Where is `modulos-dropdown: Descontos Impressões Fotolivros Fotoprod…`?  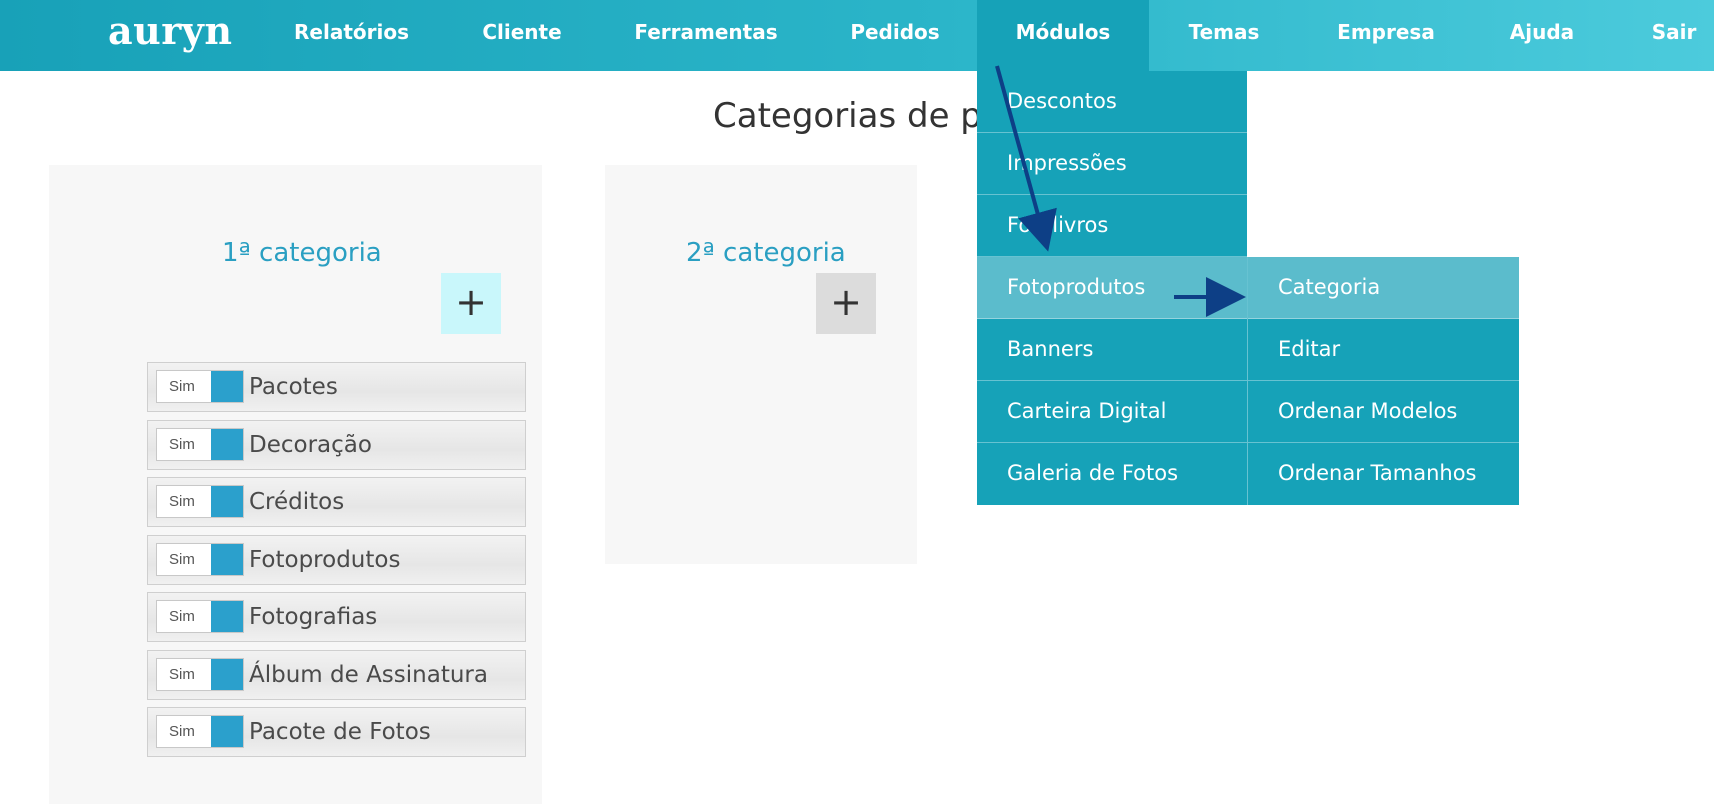 modulos-dropdown: Descontos Impressões Fotolivros Fotoprod… is located at coordinates (1112, 288).